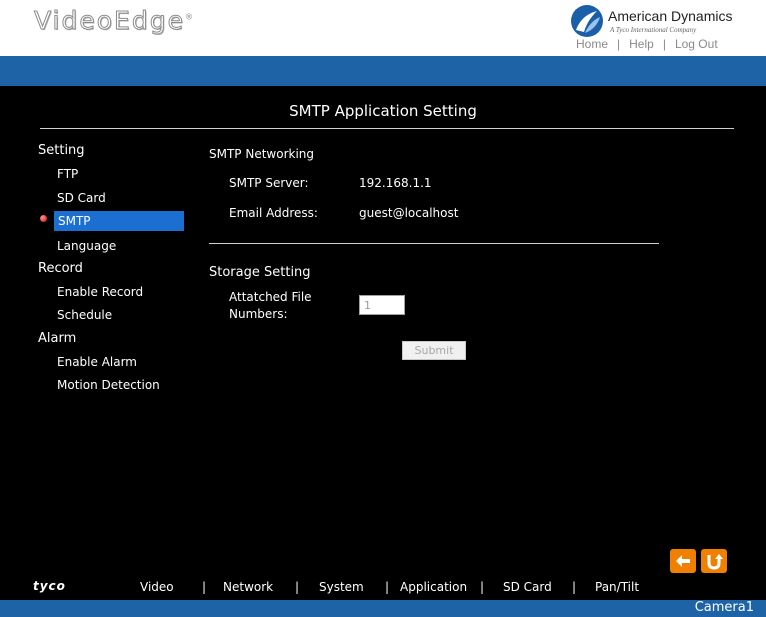  Describe the element at coordinates (97, 362) in the screenshot. I see `sidebar-item-enable-alarm: Enable Alarm` at that location.